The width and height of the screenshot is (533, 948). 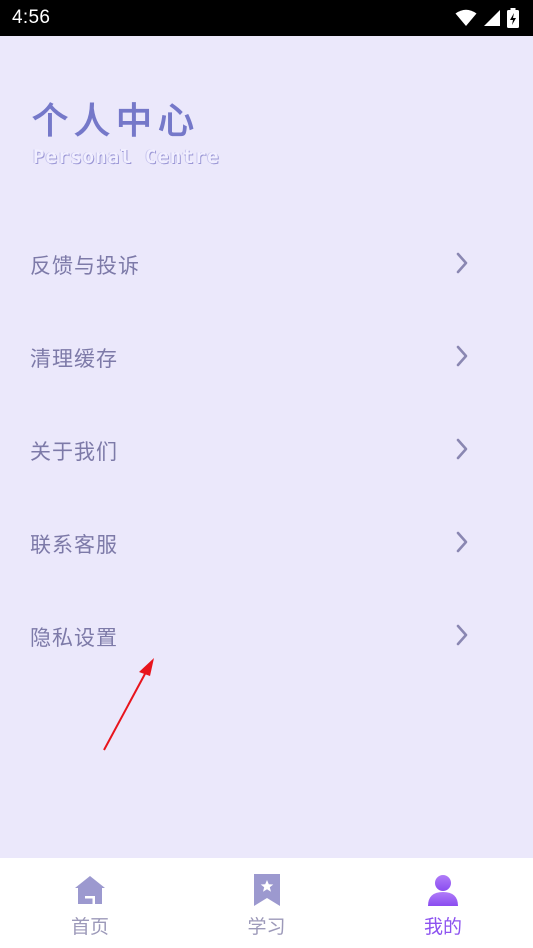 What do you see at coordinates (74, 637) in the screenshot?
I see `menu-item-label: 隐私设置` at bounding box center [74, 637].